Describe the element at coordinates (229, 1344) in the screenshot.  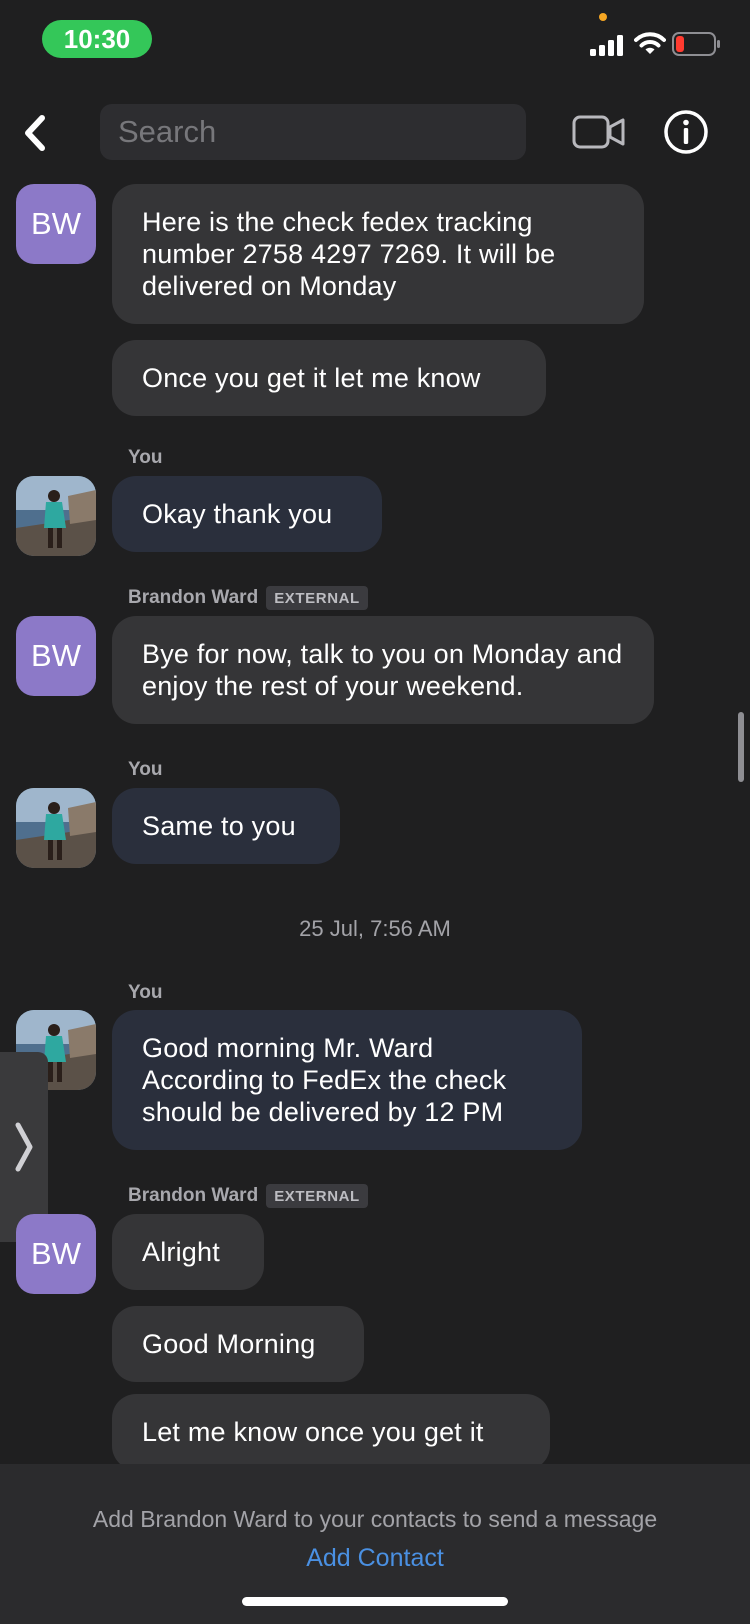
I see `message-text: Good Morning` at that location.